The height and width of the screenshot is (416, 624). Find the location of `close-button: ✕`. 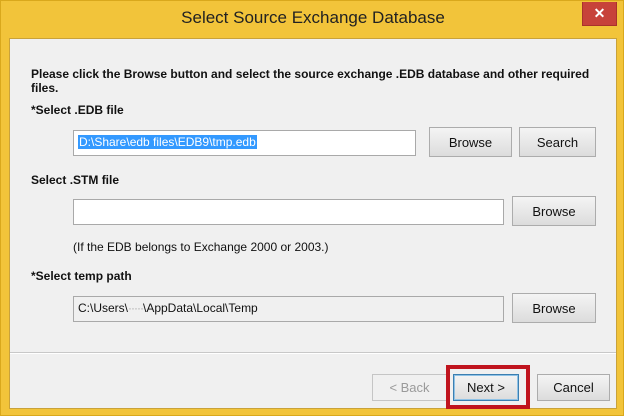

close-button: ✕ is located at coordinates (599, 14).